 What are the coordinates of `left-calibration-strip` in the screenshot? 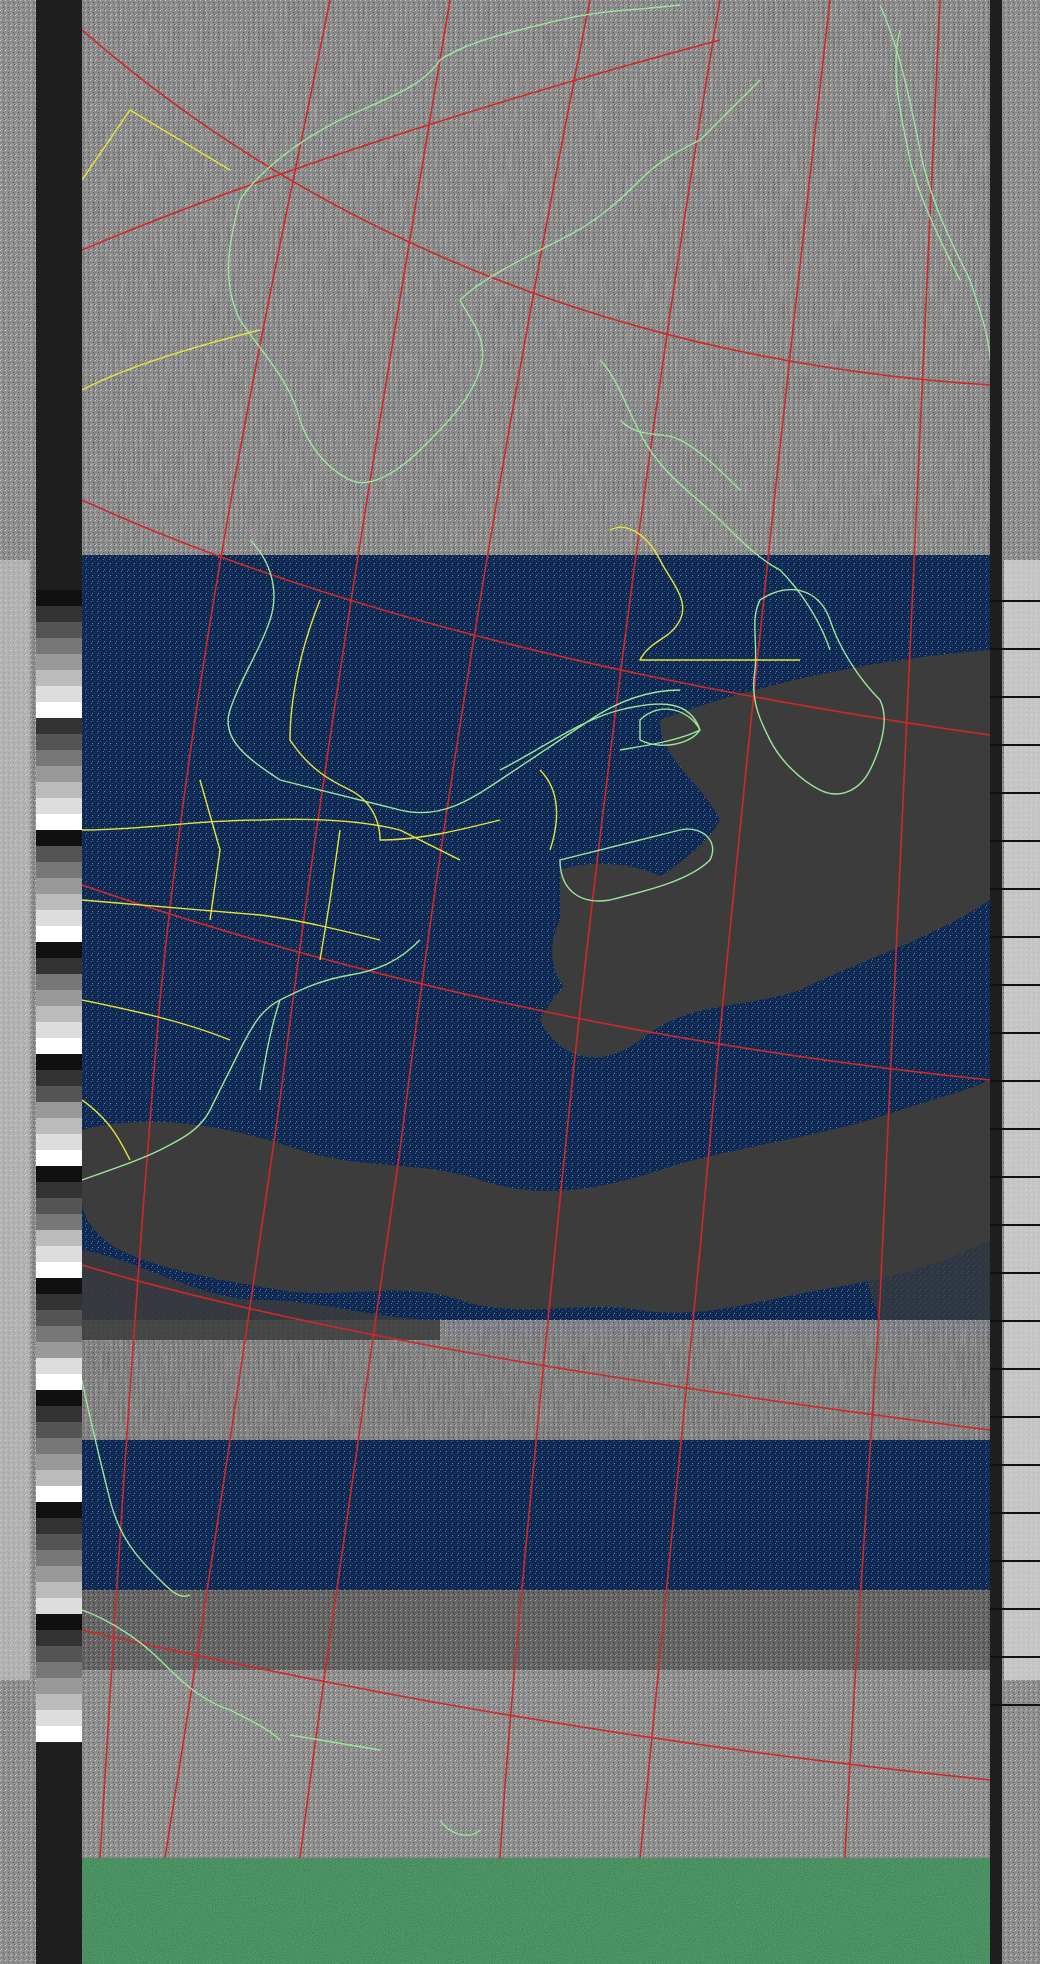 It's located at (41, 982).